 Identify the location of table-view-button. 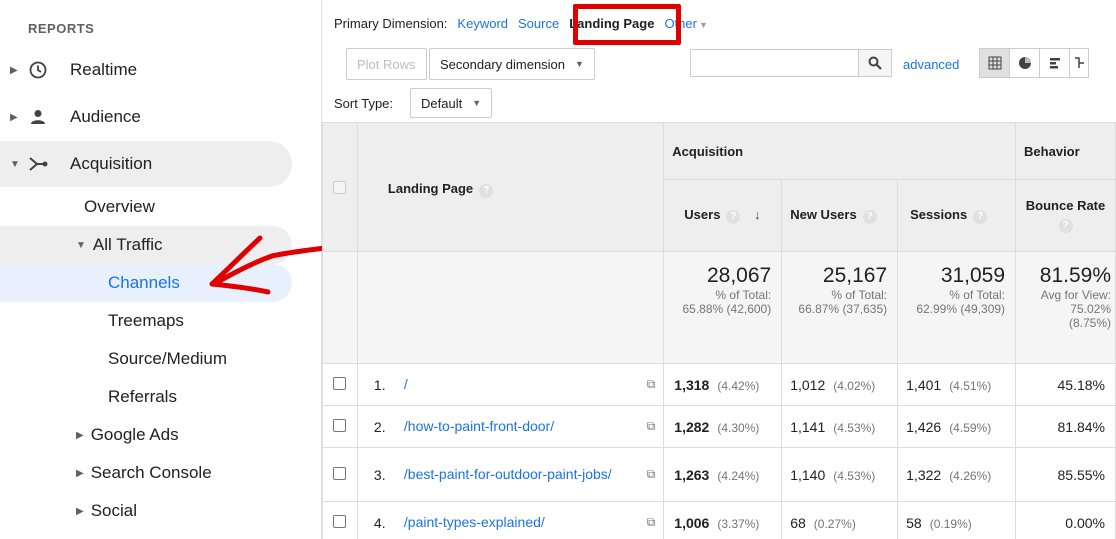
(994, 63).